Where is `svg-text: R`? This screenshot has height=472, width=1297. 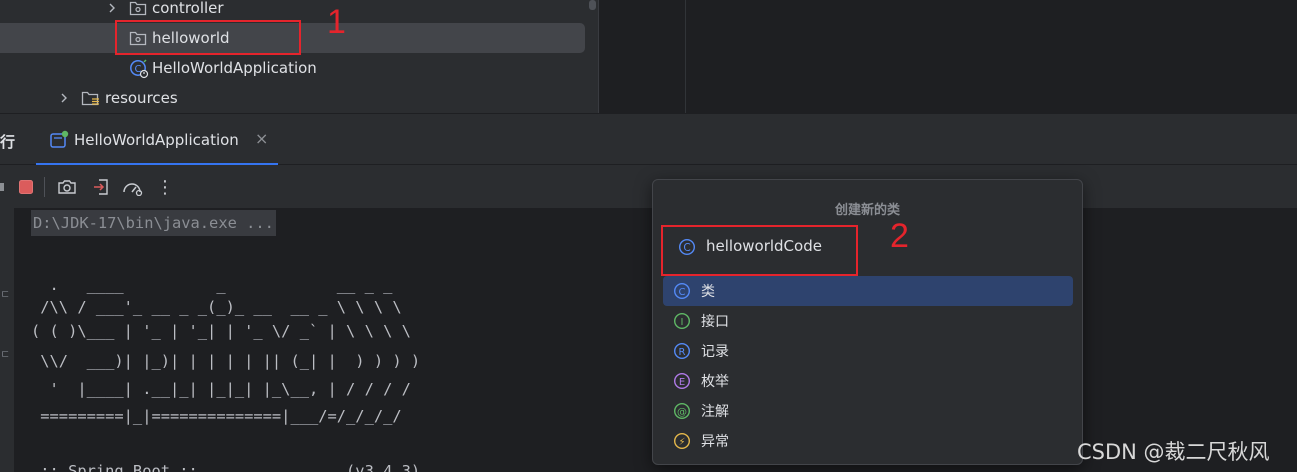
svg-text: R is located at coordinates (682, 352).